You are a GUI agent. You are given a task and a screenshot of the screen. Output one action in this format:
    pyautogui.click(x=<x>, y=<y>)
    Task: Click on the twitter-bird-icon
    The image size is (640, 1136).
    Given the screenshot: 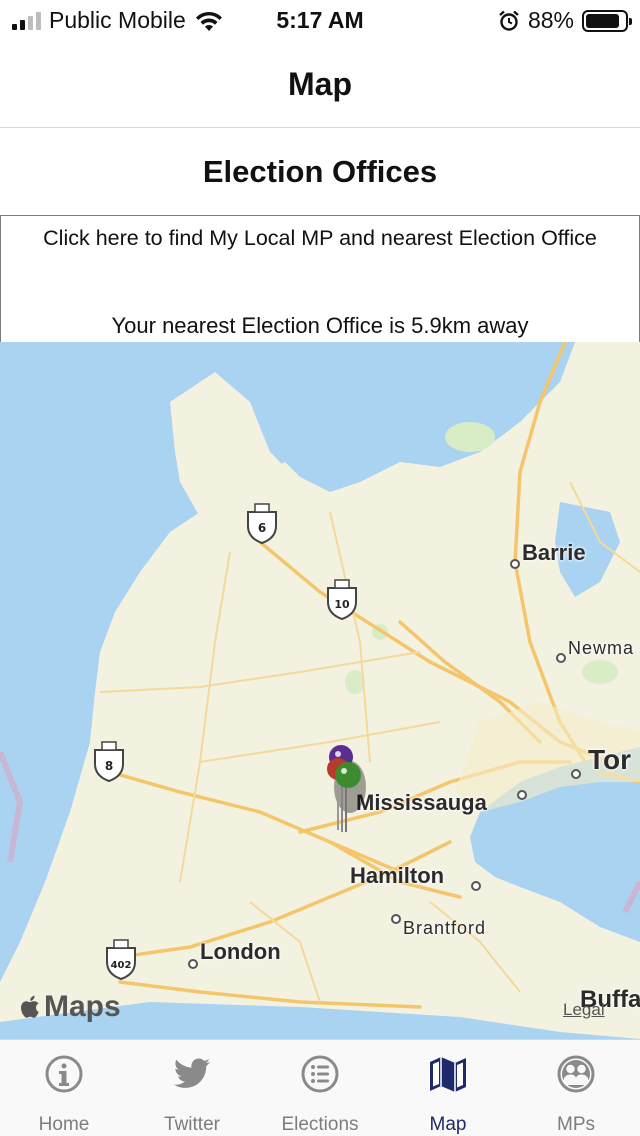 What is the action you would take?
    pyautogui.click(x=192, y=1073)
    